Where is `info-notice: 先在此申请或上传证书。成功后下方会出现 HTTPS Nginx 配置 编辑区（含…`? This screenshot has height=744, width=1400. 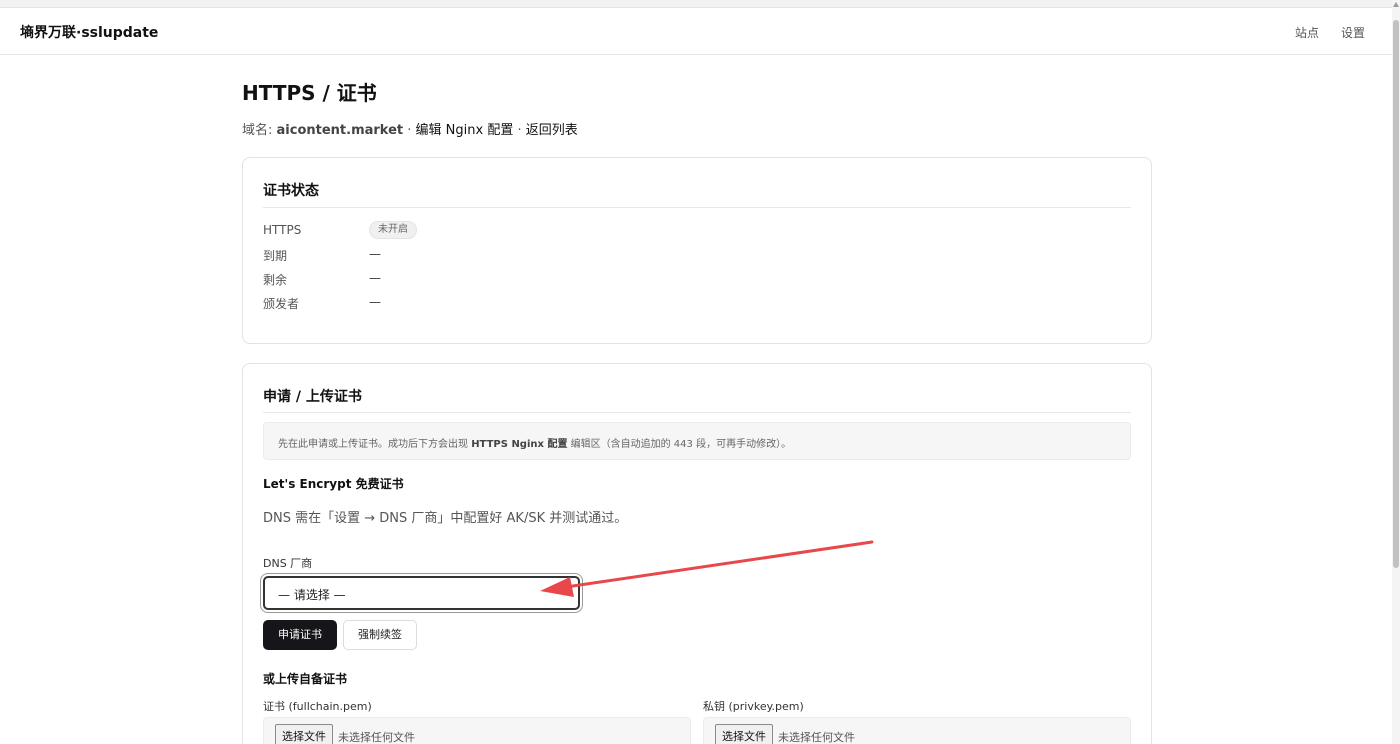 info-notice: 先在此申请或上传证书。成功后下方会出现 HTTPS Nginx 配置 编辑区（含… is located at coordinates (697, 441).